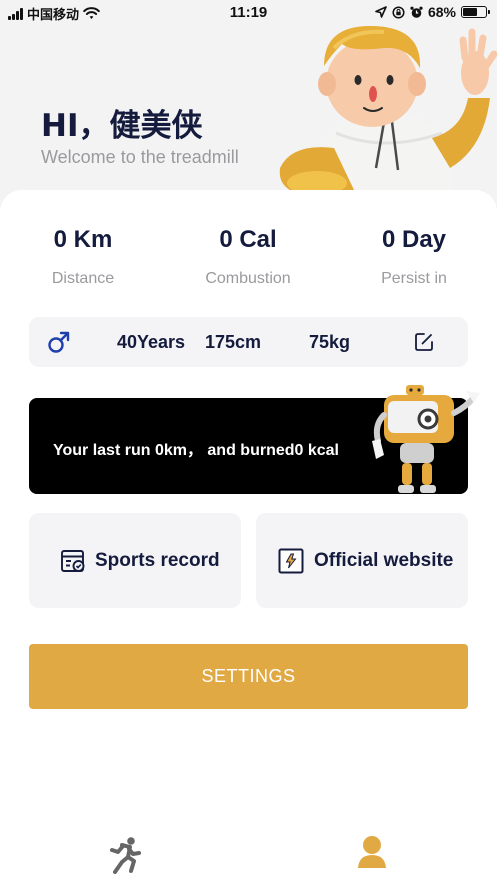  Describe the element at coordinates (416, 12) in the screenshot. I see `alarm-icon` at that location.